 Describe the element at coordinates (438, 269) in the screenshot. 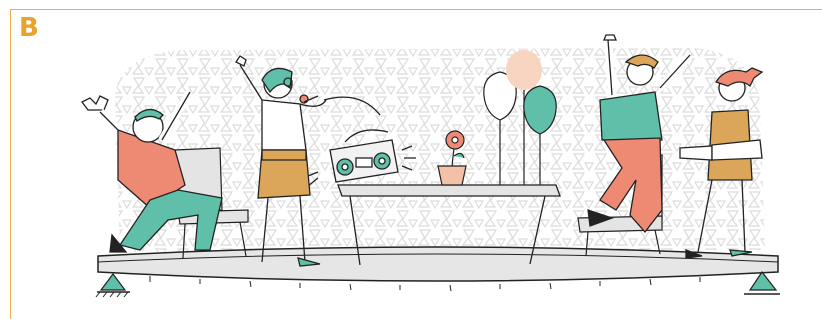

I see `beam` at that location.